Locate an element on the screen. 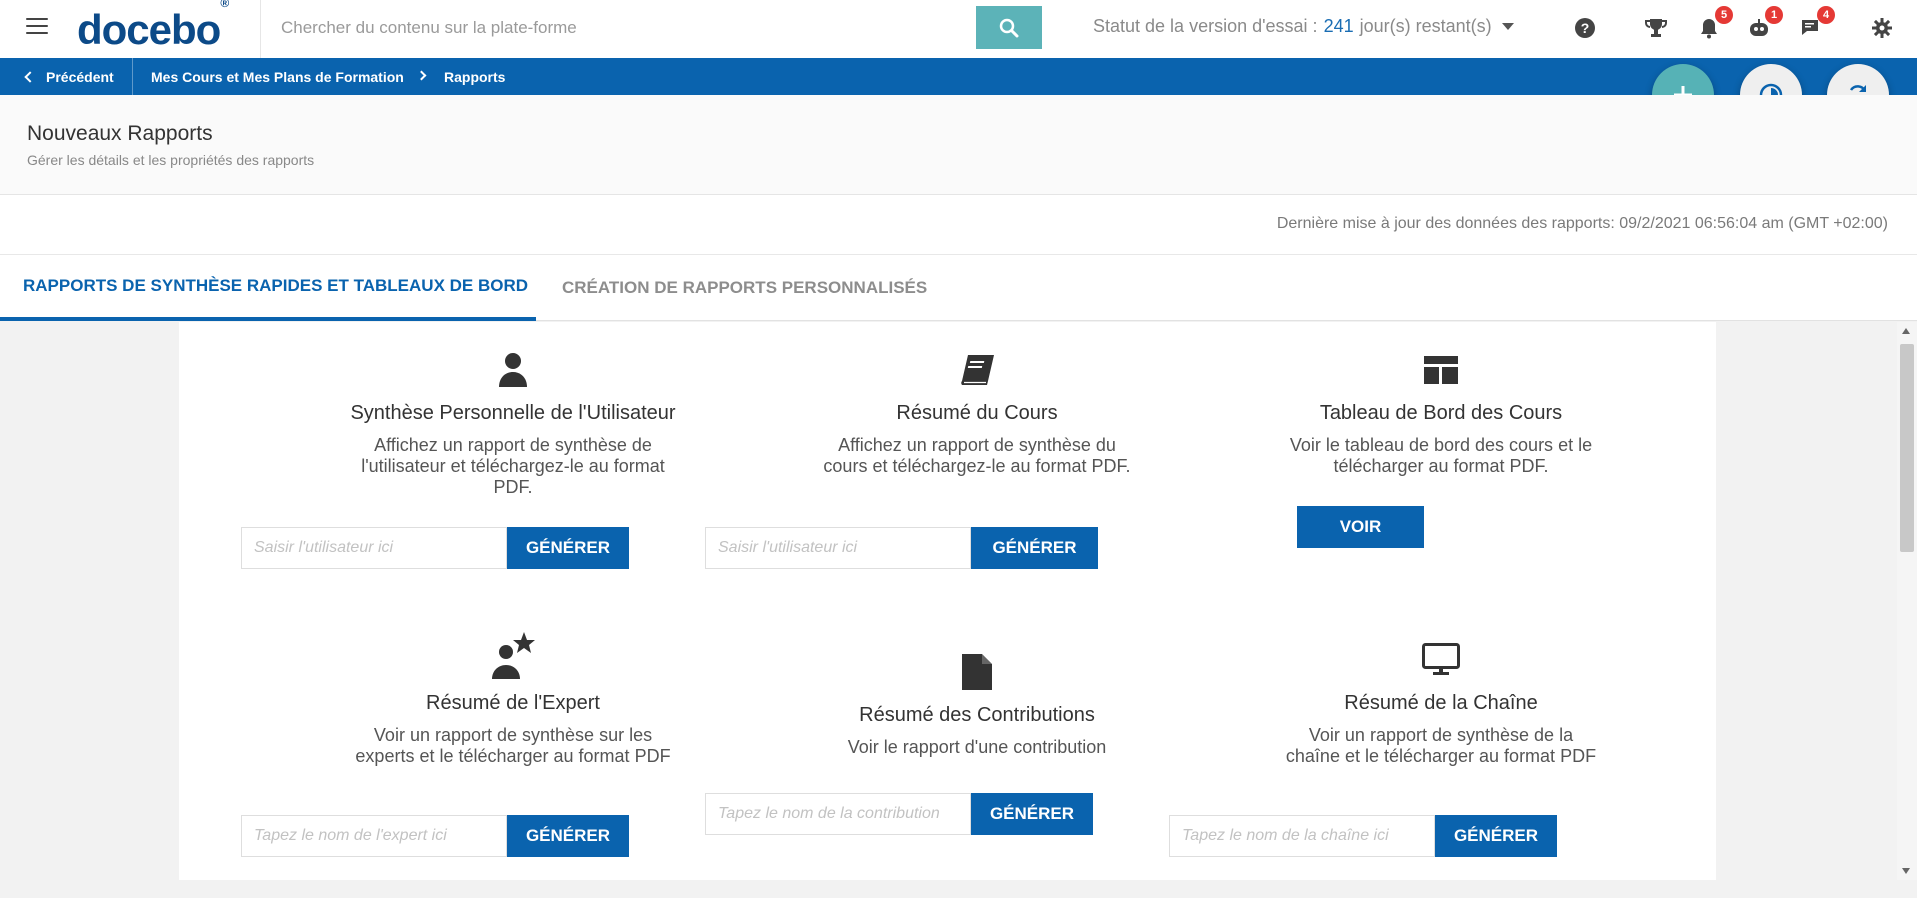 The width and height of the screenshot is (1917, 898). chevron-down-icon is located at coordinates (1507, 26).